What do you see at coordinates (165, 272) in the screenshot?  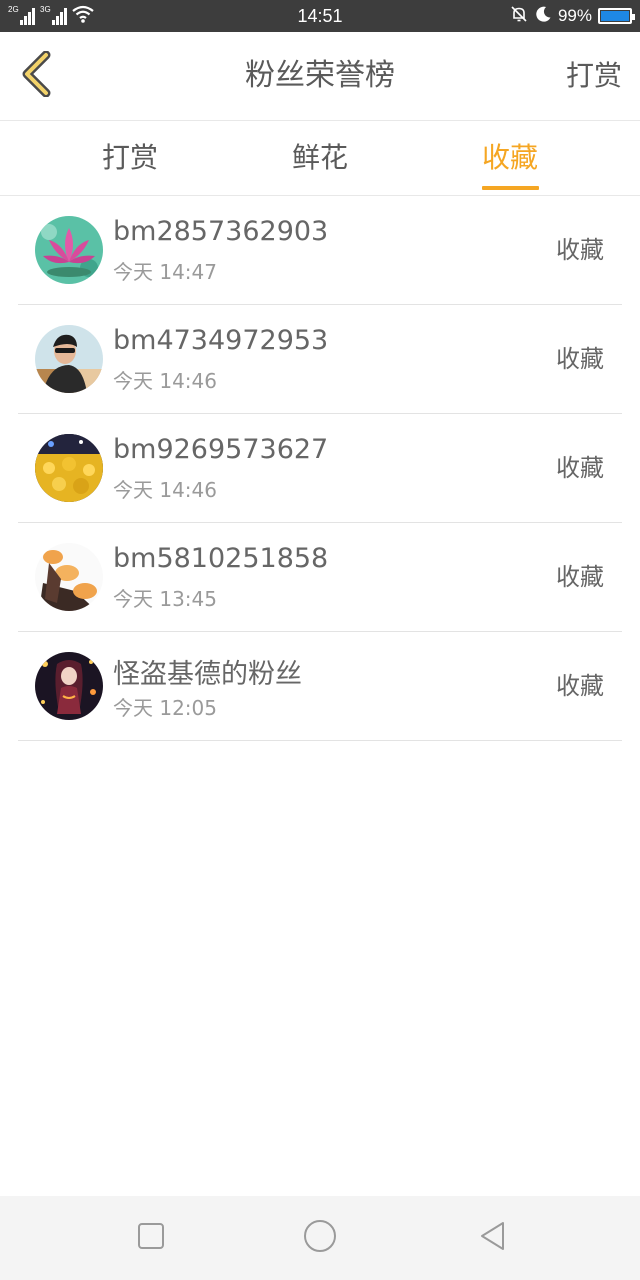 I see `fan-time: 今天 14:47` at bounding box center [165, 272].